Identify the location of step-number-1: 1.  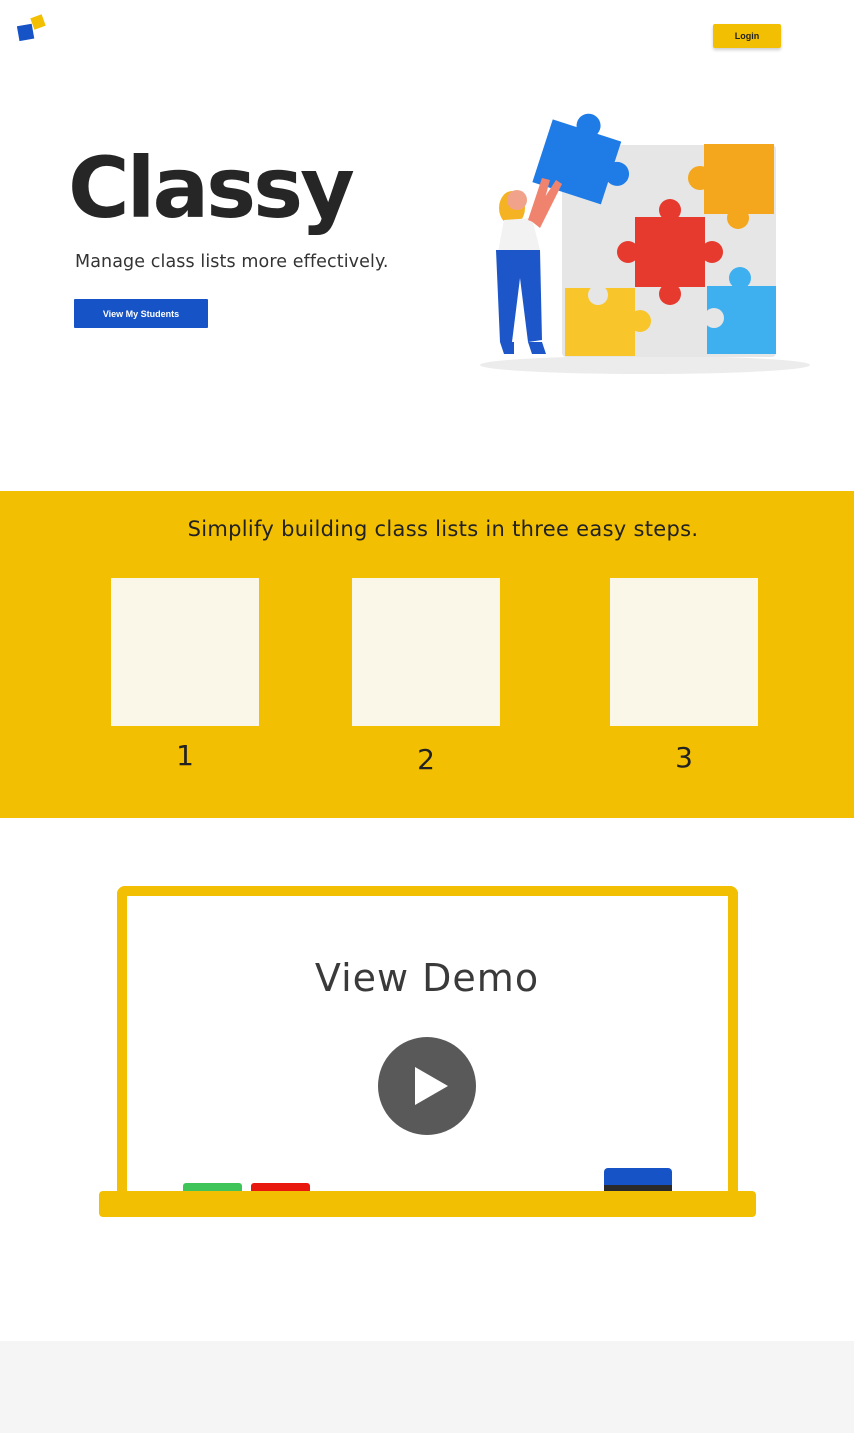
(185, 755).